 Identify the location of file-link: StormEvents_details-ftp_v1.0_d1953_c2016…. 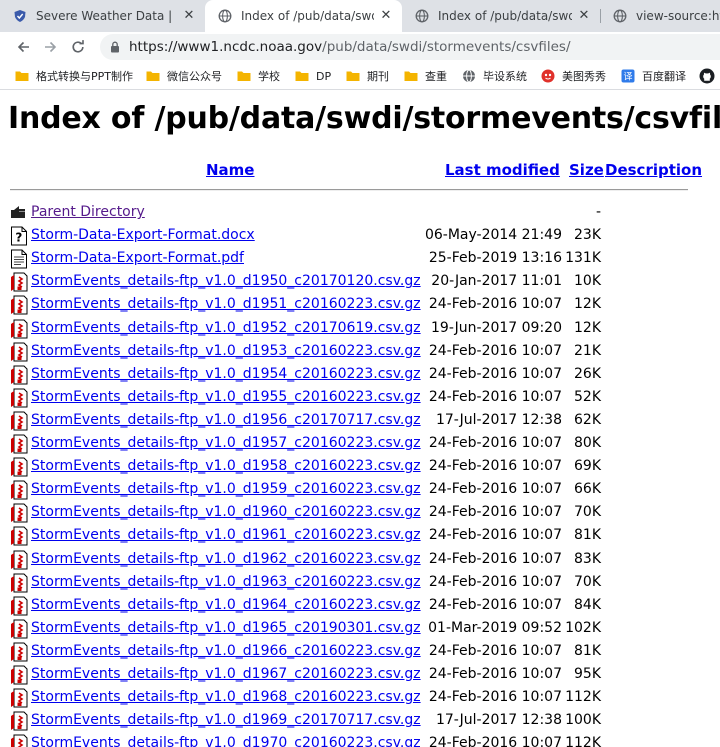
(226, 351).